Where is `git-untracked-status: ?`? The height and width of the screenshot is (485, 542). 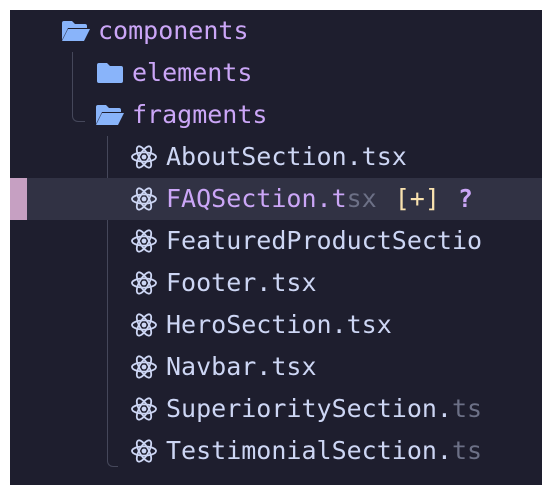 git-untracked-status: ? is located at coordinates (465, 198).